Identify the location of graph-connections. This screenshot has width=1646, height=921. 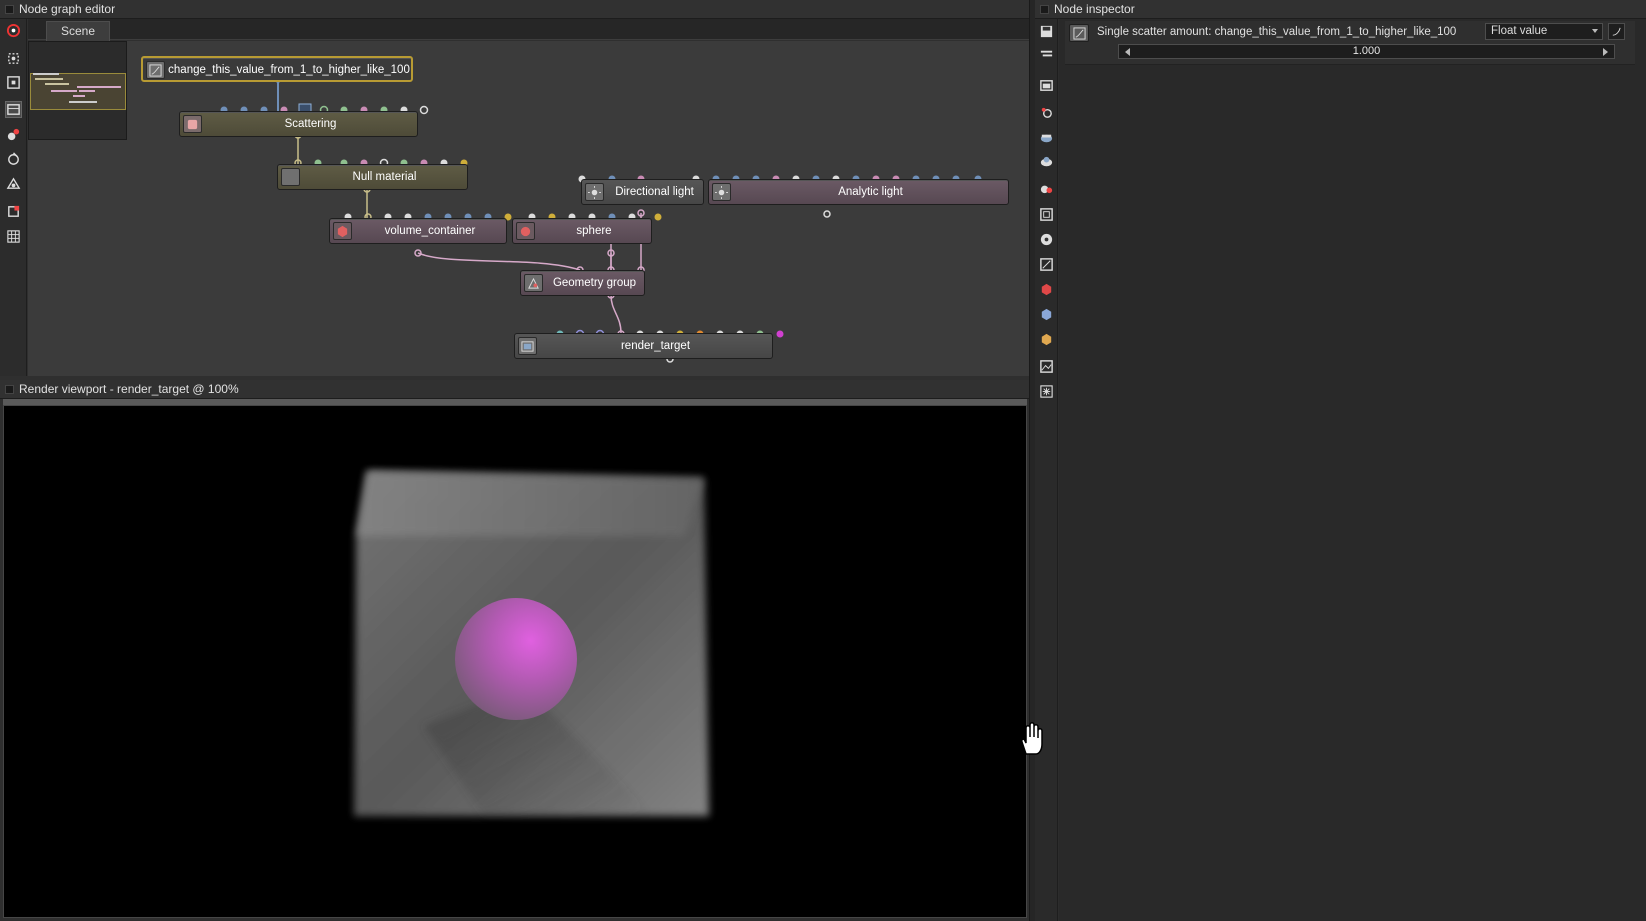
(601, 219).